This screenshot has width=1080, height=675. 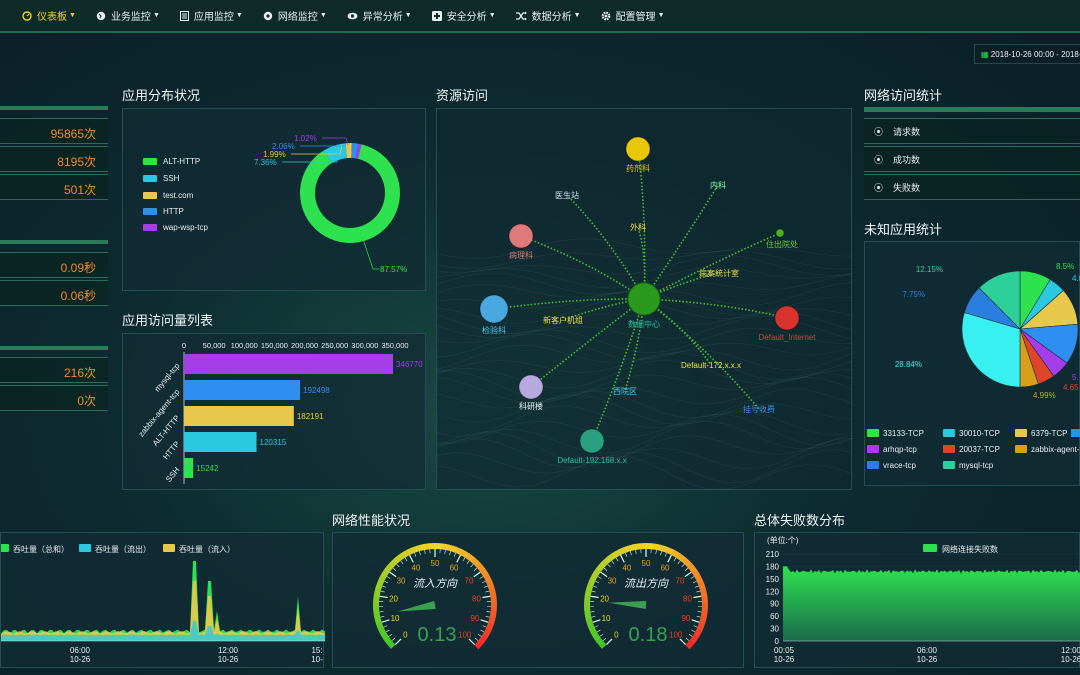 What do you see at coordinates (184, 345) in the screenshot?
I see `axis-tick-label: 0` at bounding box center [184, 345].